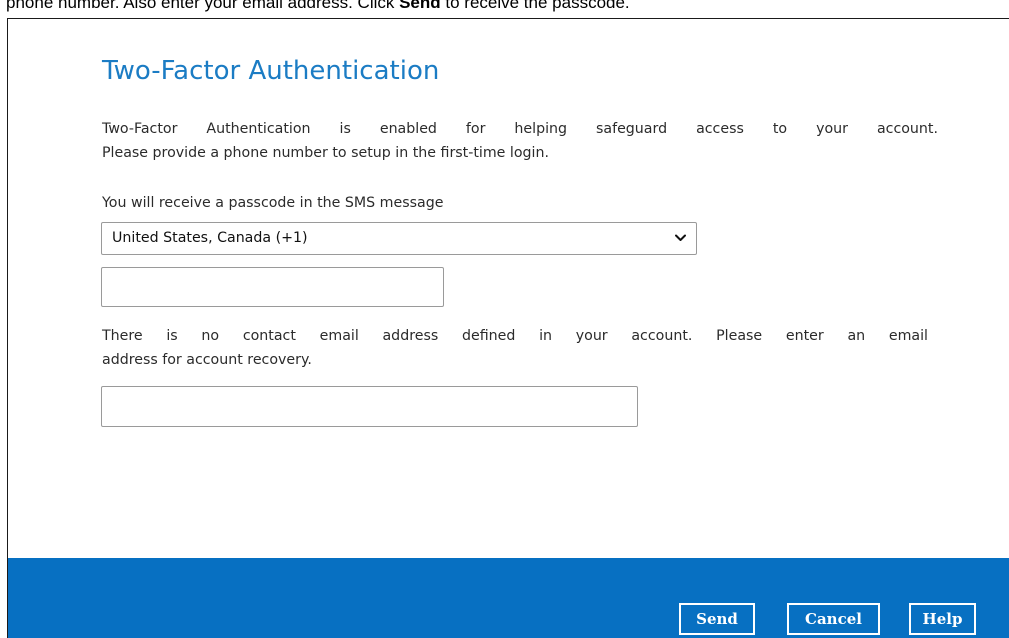 Image resolution: width=1009 pixels, height=638 pixels. I want to click on email-address-input, so click(369, 406).